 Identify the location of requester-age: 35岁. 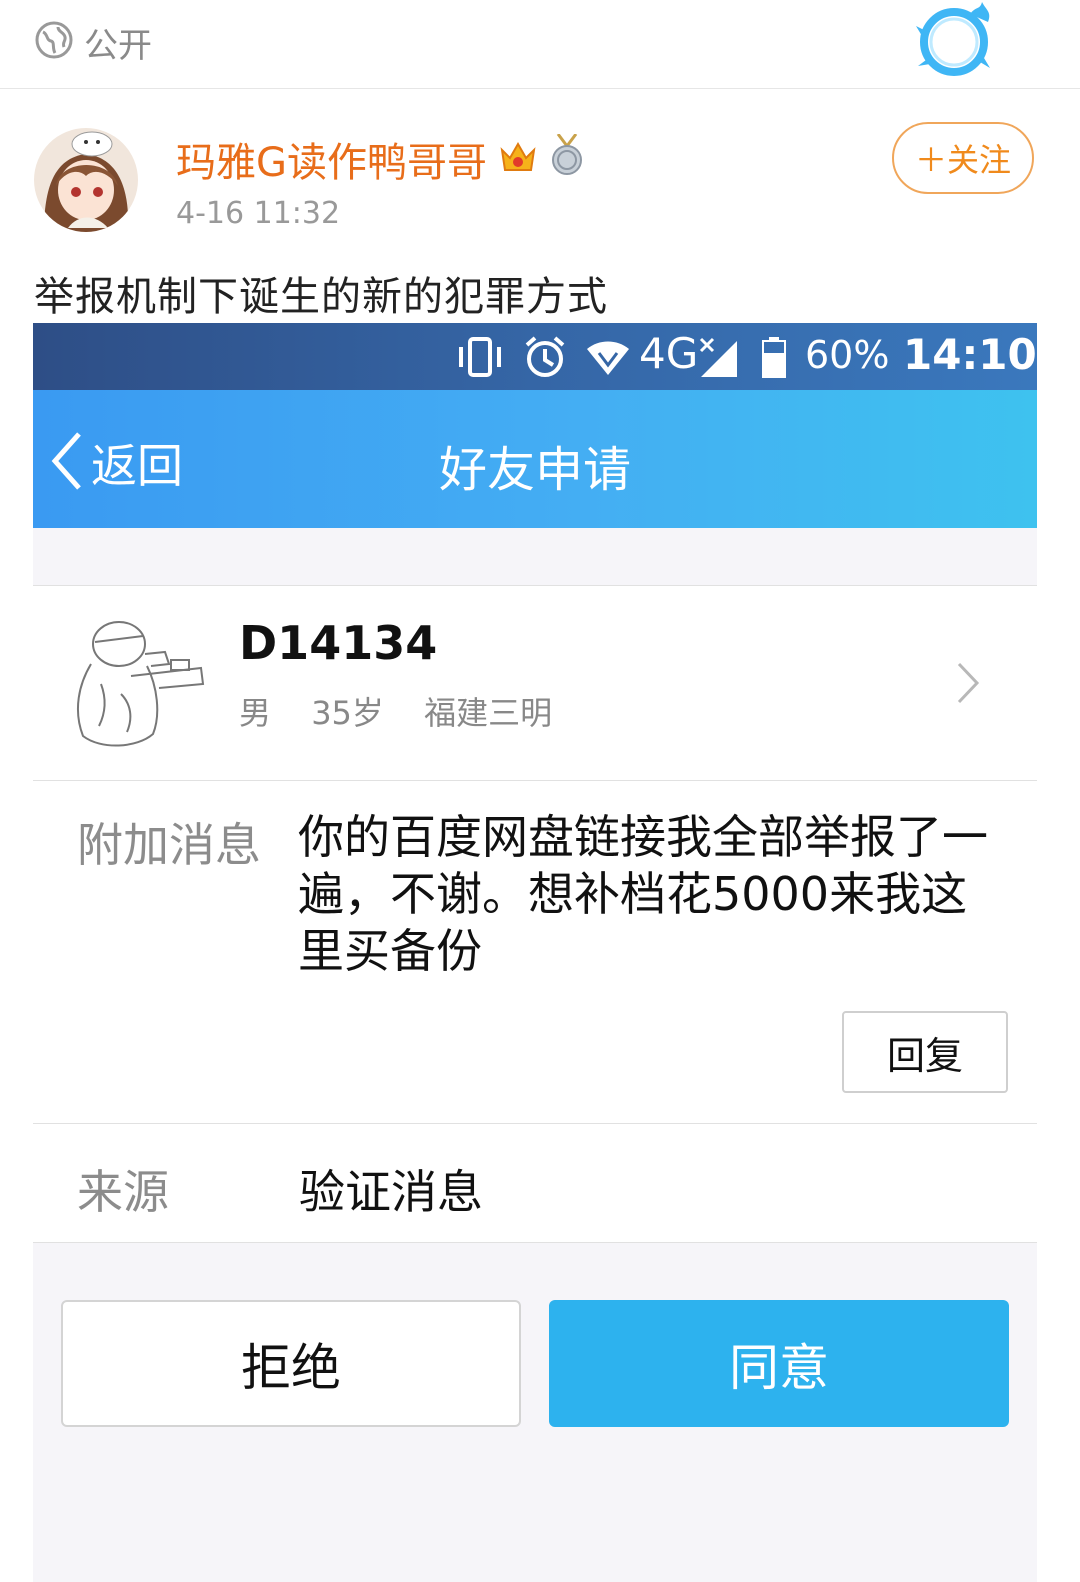
(347, 713).